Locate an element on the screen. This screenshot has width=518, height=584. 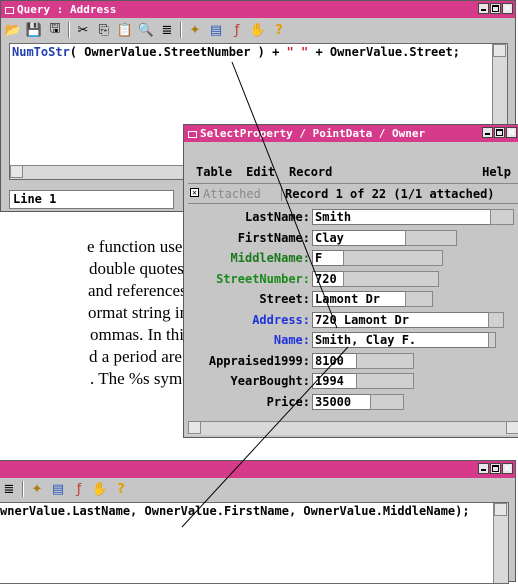
field-label: StreetNumber: is located at coordinates (263, 278).